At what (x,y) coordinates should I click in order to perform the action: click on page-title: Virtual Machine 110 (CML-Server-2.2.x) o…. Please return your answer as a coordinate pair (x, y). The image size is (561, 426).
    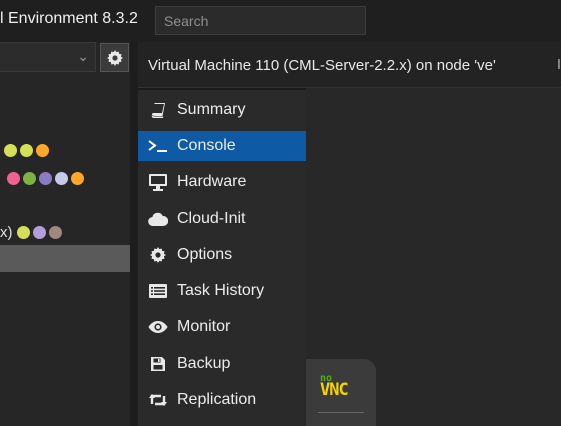
    Looking at the image, I should click on (322, 65).